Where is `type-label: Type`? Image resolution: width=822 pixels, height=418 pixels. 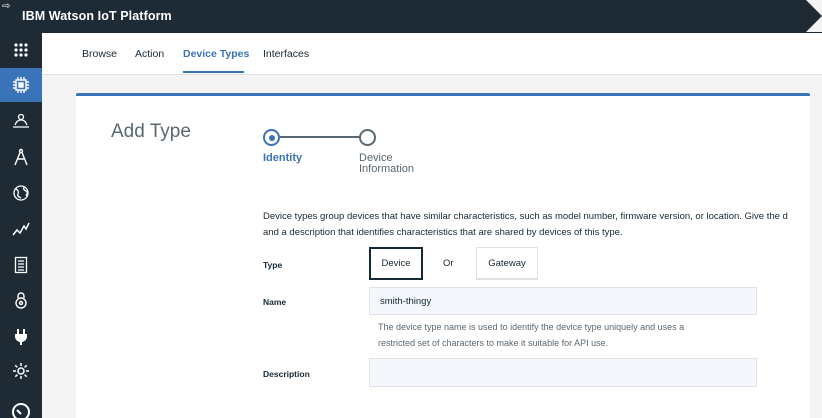
type-label: Type is located at coordinates (273, 265).